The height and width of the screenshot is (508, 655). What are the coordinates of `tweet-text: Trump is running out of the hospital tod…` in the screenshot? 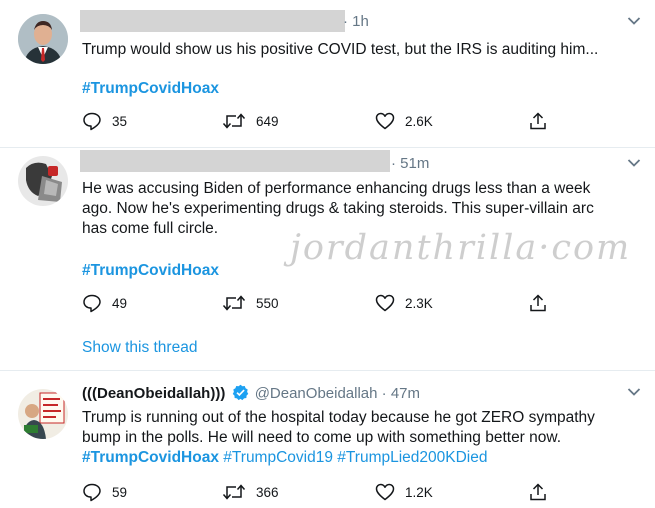 It's located at (362, 428).